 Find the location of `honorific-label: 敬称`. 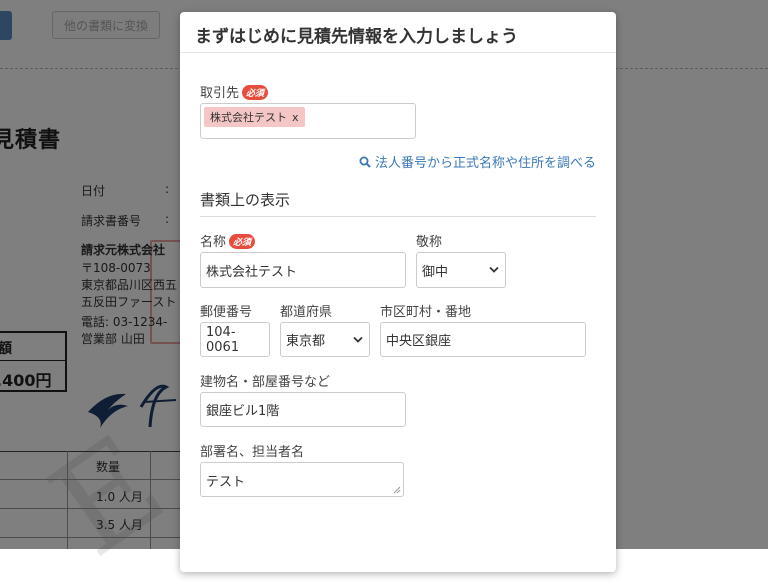

honorific-label: 敬称 is located at coordinates (429, 242).